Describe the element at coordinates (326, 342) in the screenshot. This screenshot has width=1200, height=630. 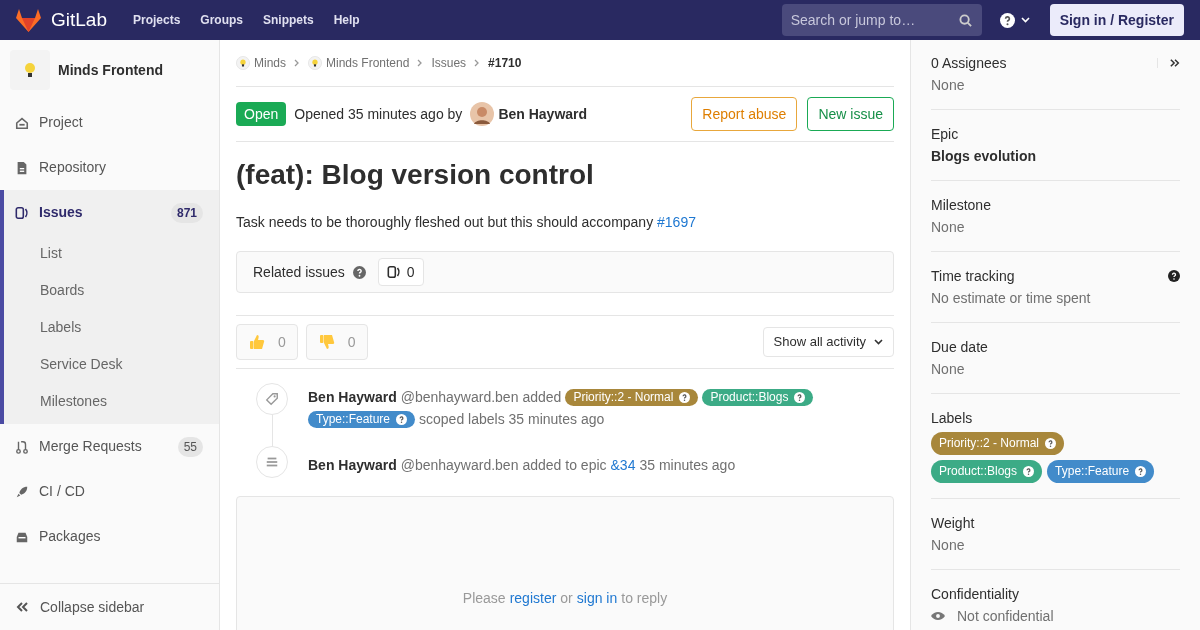
I see `thumbs-down-icon` at that location.